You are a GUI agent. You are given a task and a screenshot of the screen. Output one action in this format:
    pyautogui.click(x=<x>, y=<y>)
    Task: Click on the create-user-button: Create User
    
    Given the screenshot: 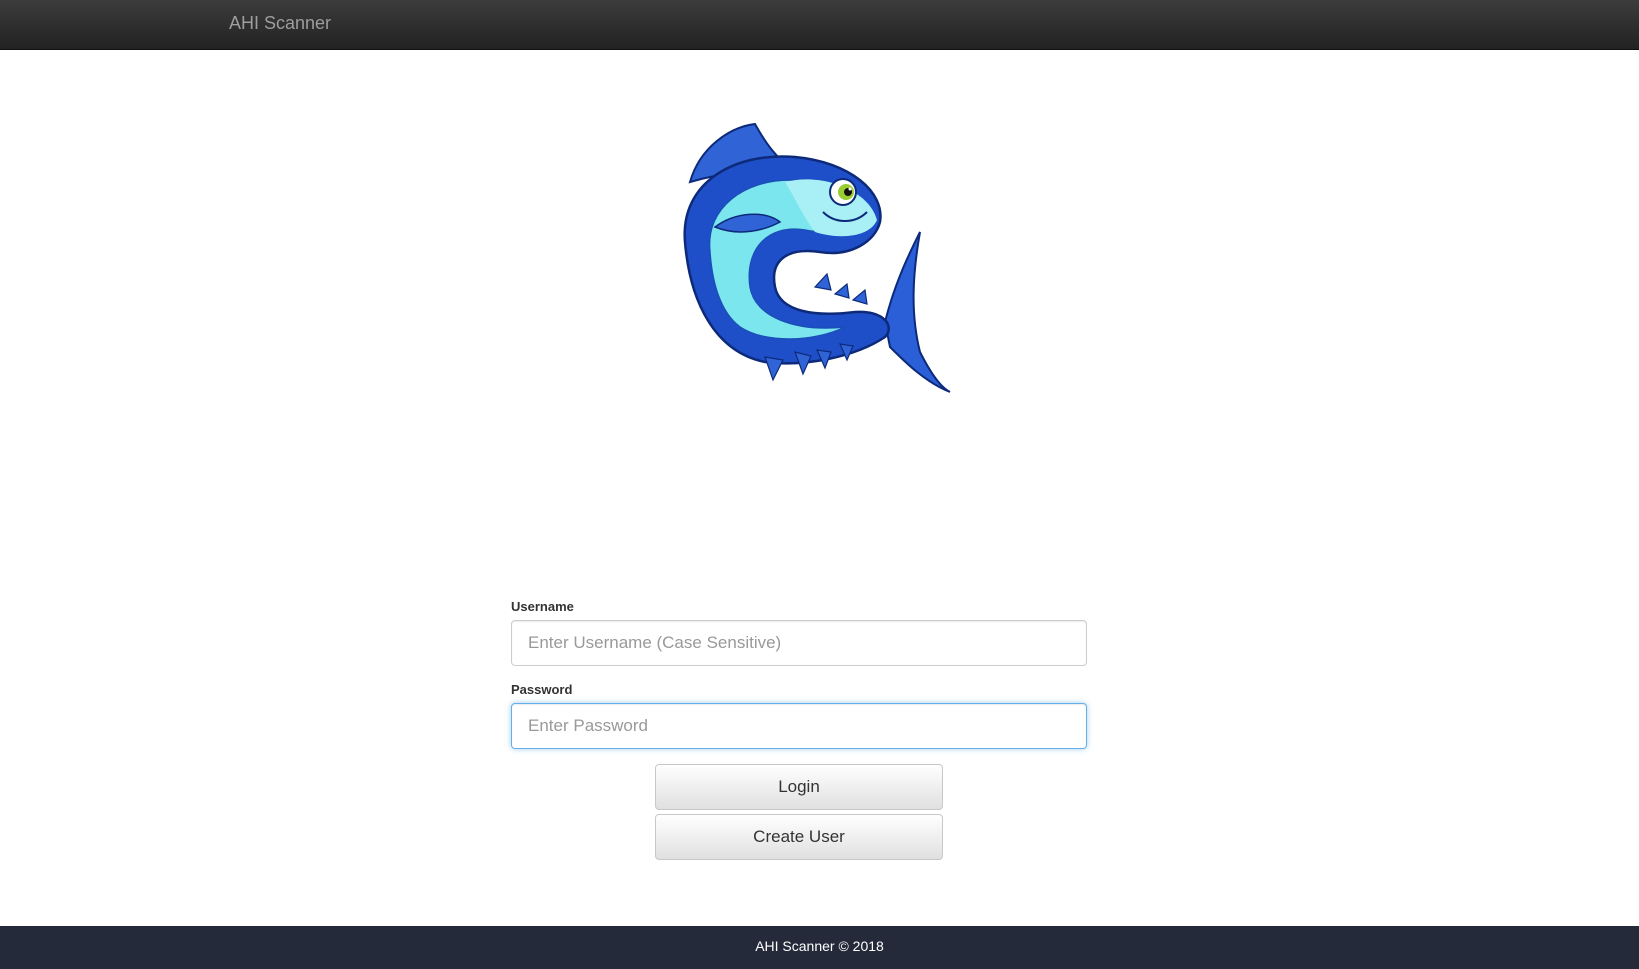 What is the action you would take?
    pyautogui.click(x=799, y=837)
    